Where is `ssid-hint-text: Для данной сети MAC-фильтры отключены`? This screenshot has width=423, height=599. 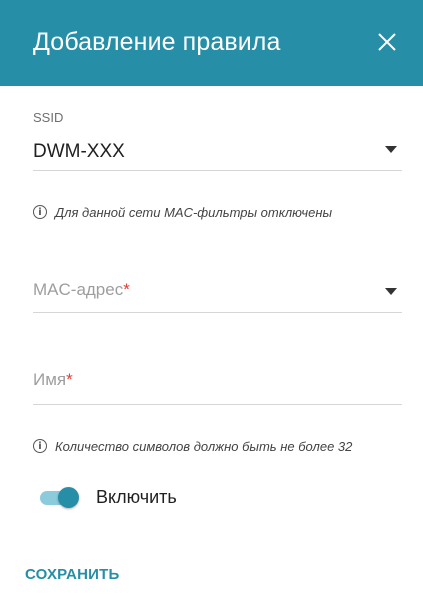 ssid-hint-text: Для данной сети MAC-фильтры отключены is located at coordinates (194, 212).